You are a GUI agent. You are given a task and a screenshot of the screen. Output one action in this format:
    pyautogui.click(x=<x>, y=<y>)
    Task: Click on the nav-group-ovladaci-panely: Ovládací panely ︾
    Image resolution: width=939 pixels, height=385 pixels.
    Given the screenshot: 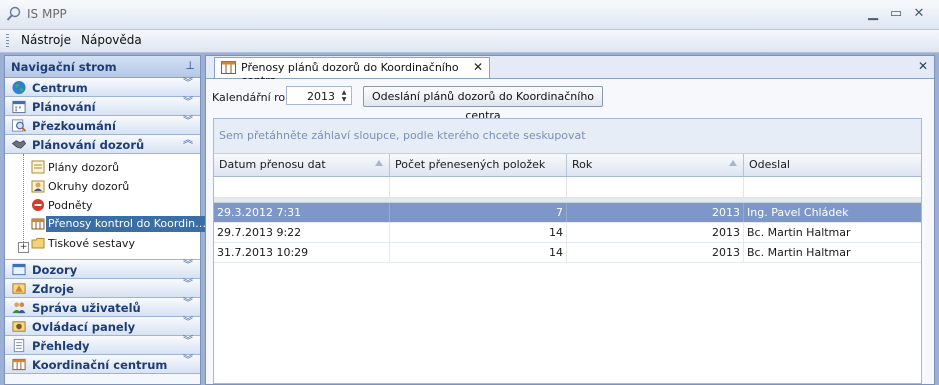 What is the action you would take?
    pyautogui.click(x=102, y=326)
    